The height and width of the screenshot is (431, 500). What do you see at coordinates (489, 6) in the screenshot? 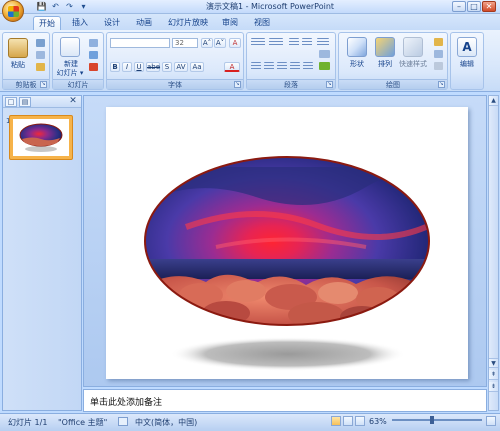
I see `close-button: ✕` at bounding box center [489, 6].